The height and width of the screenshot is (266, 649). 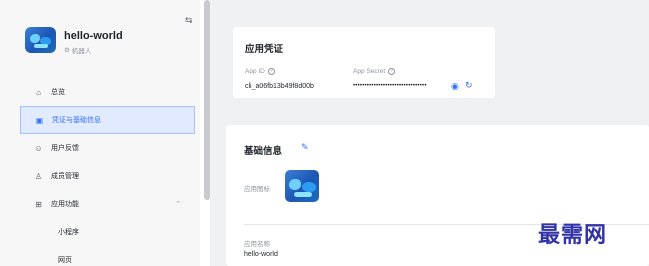 What do you see at coordinates (255, 71) in the screenshot?
I see `app-id-label: App ID` at bounding box center [255, 71].